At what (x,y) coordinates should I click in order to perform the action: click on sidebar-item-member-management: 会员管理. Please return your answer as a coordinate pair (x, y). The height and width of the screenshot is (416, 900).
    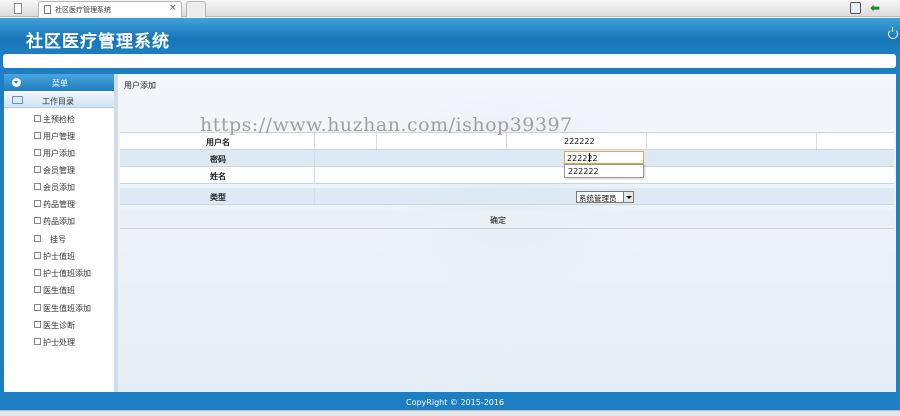
    Looking at the image, I should click on (74, 170).